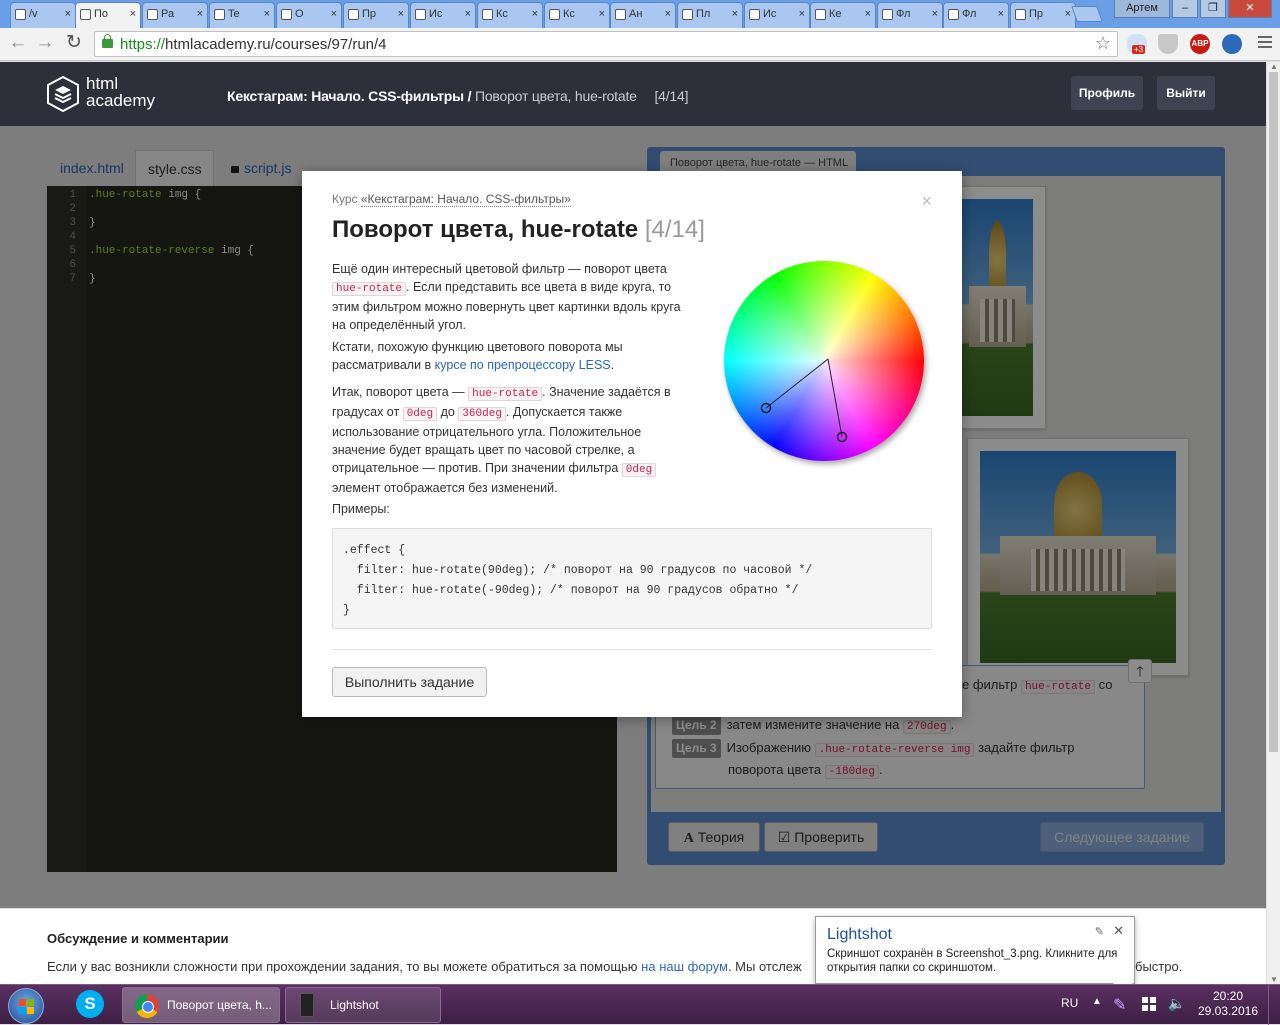  I want to click on divider, so click(632, 649).